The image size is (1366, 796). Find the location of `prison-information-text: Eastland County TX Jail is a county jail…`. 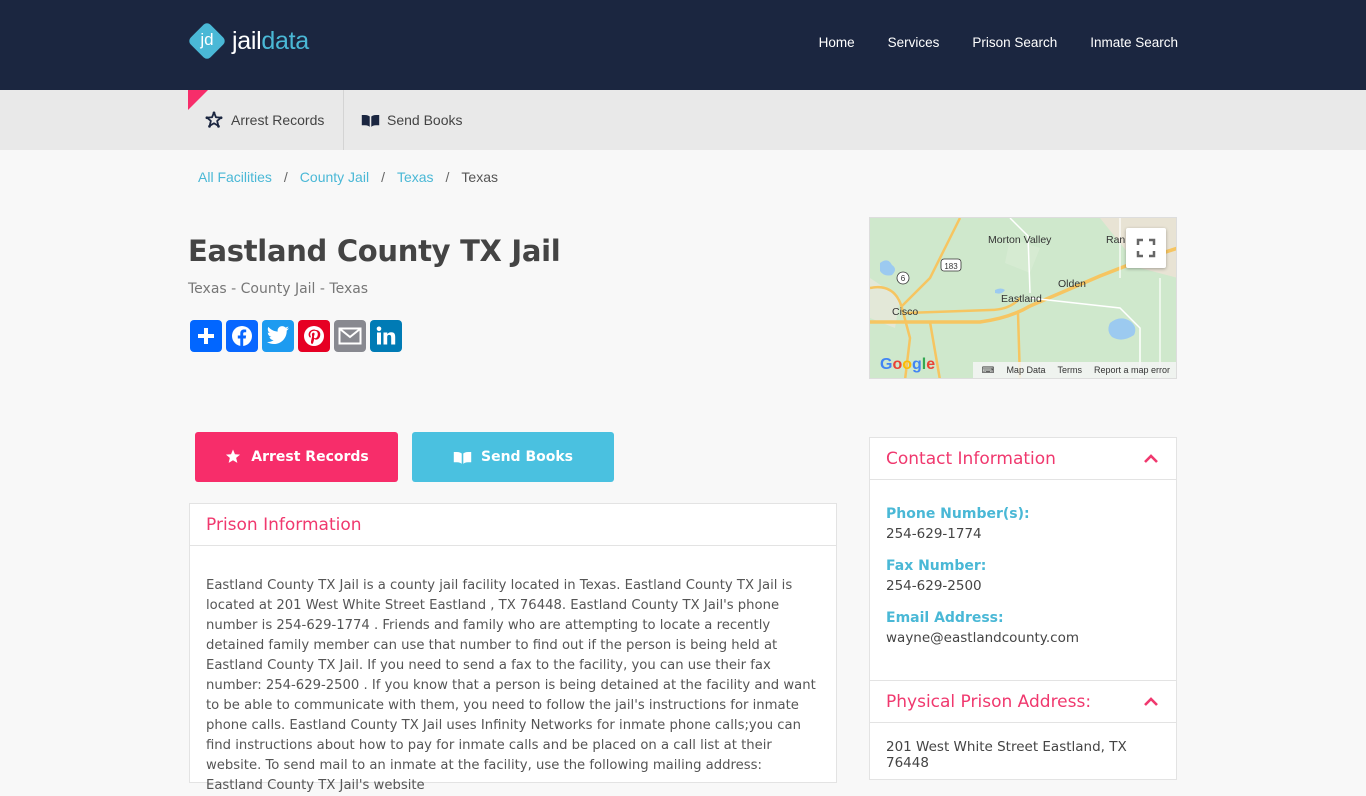

prison-information-text: Eastland County TX Jail is a county jail… is located at coordinates (511, 685).